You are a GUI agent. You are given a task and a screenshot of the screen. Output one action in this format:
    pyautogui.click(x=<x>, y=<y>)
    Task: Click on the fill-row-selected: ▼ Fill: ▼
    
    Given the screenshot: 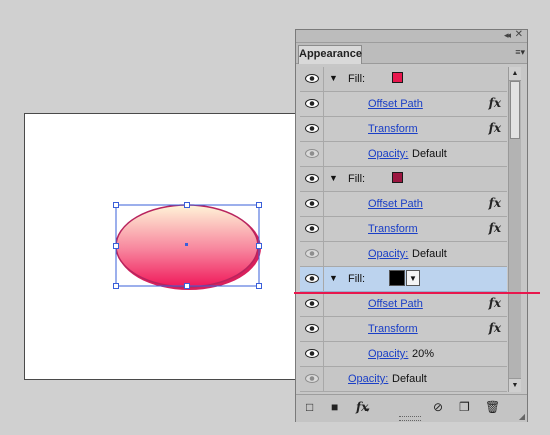 What is the action you would take?
    pyautogui.click(x=403, y=279)
    